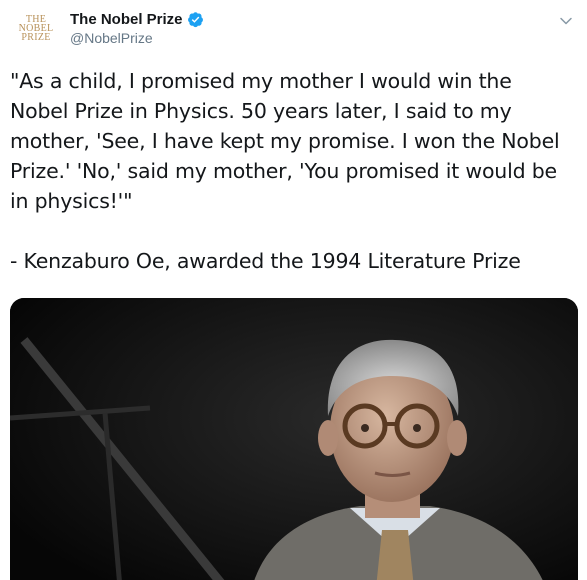  What do you see at coordinates (126, 19) in the screenshot?
I see `display-name: The Nobel Prize` at bounding box center [126, 19].